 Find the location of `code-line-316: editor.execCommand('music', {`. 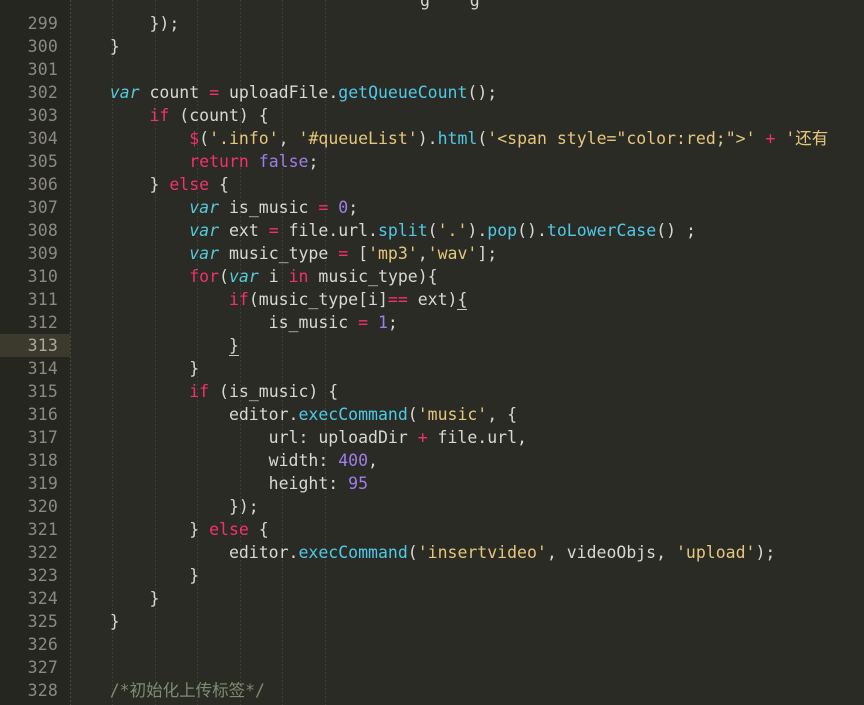

code-line-316: editor.execCommand('music', { is located at coordinates (293, 414).